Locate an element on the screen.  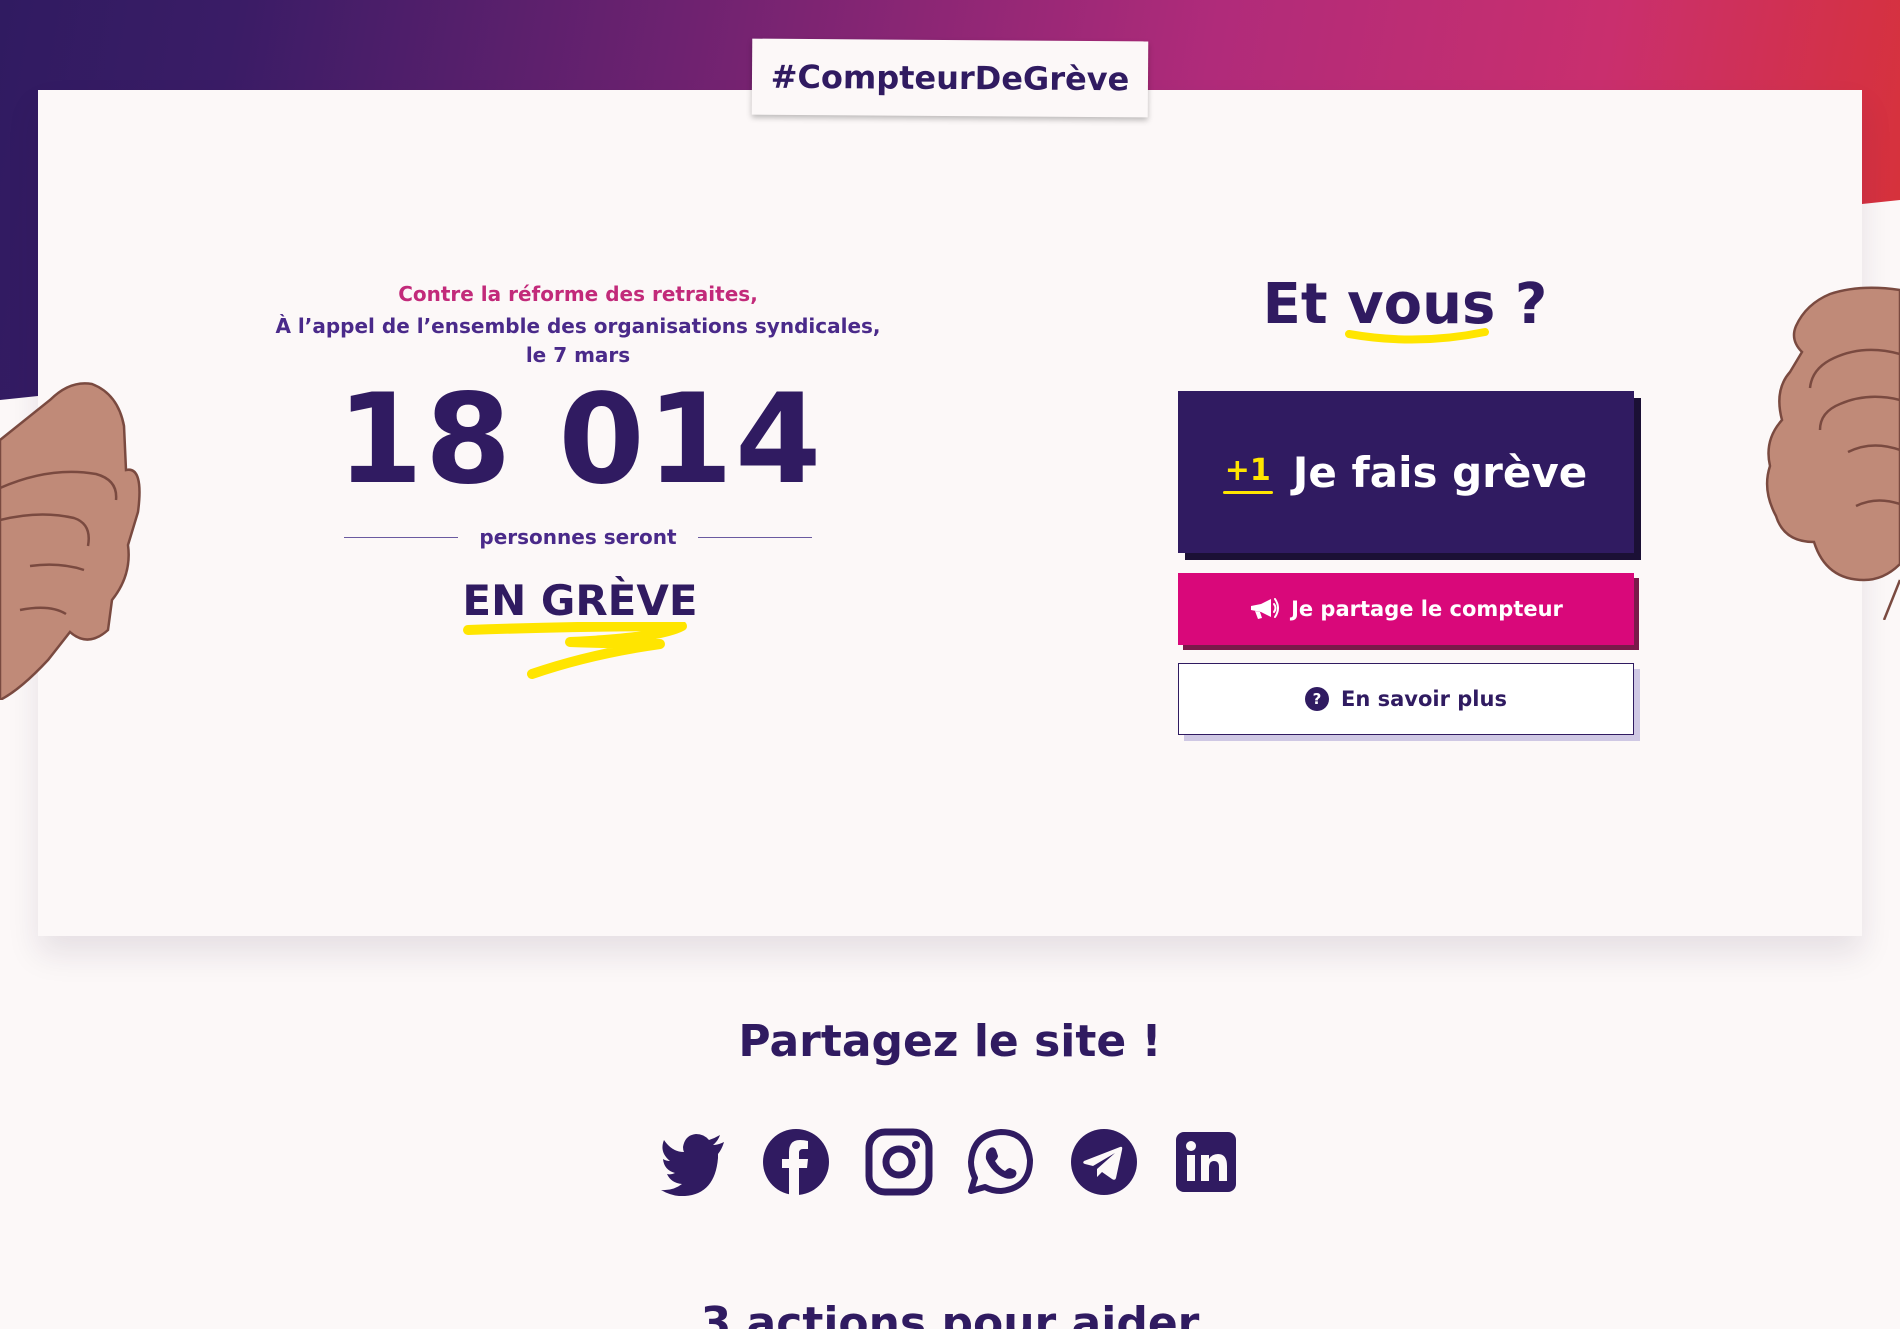
divider-left is located at coordinates (401, 537).